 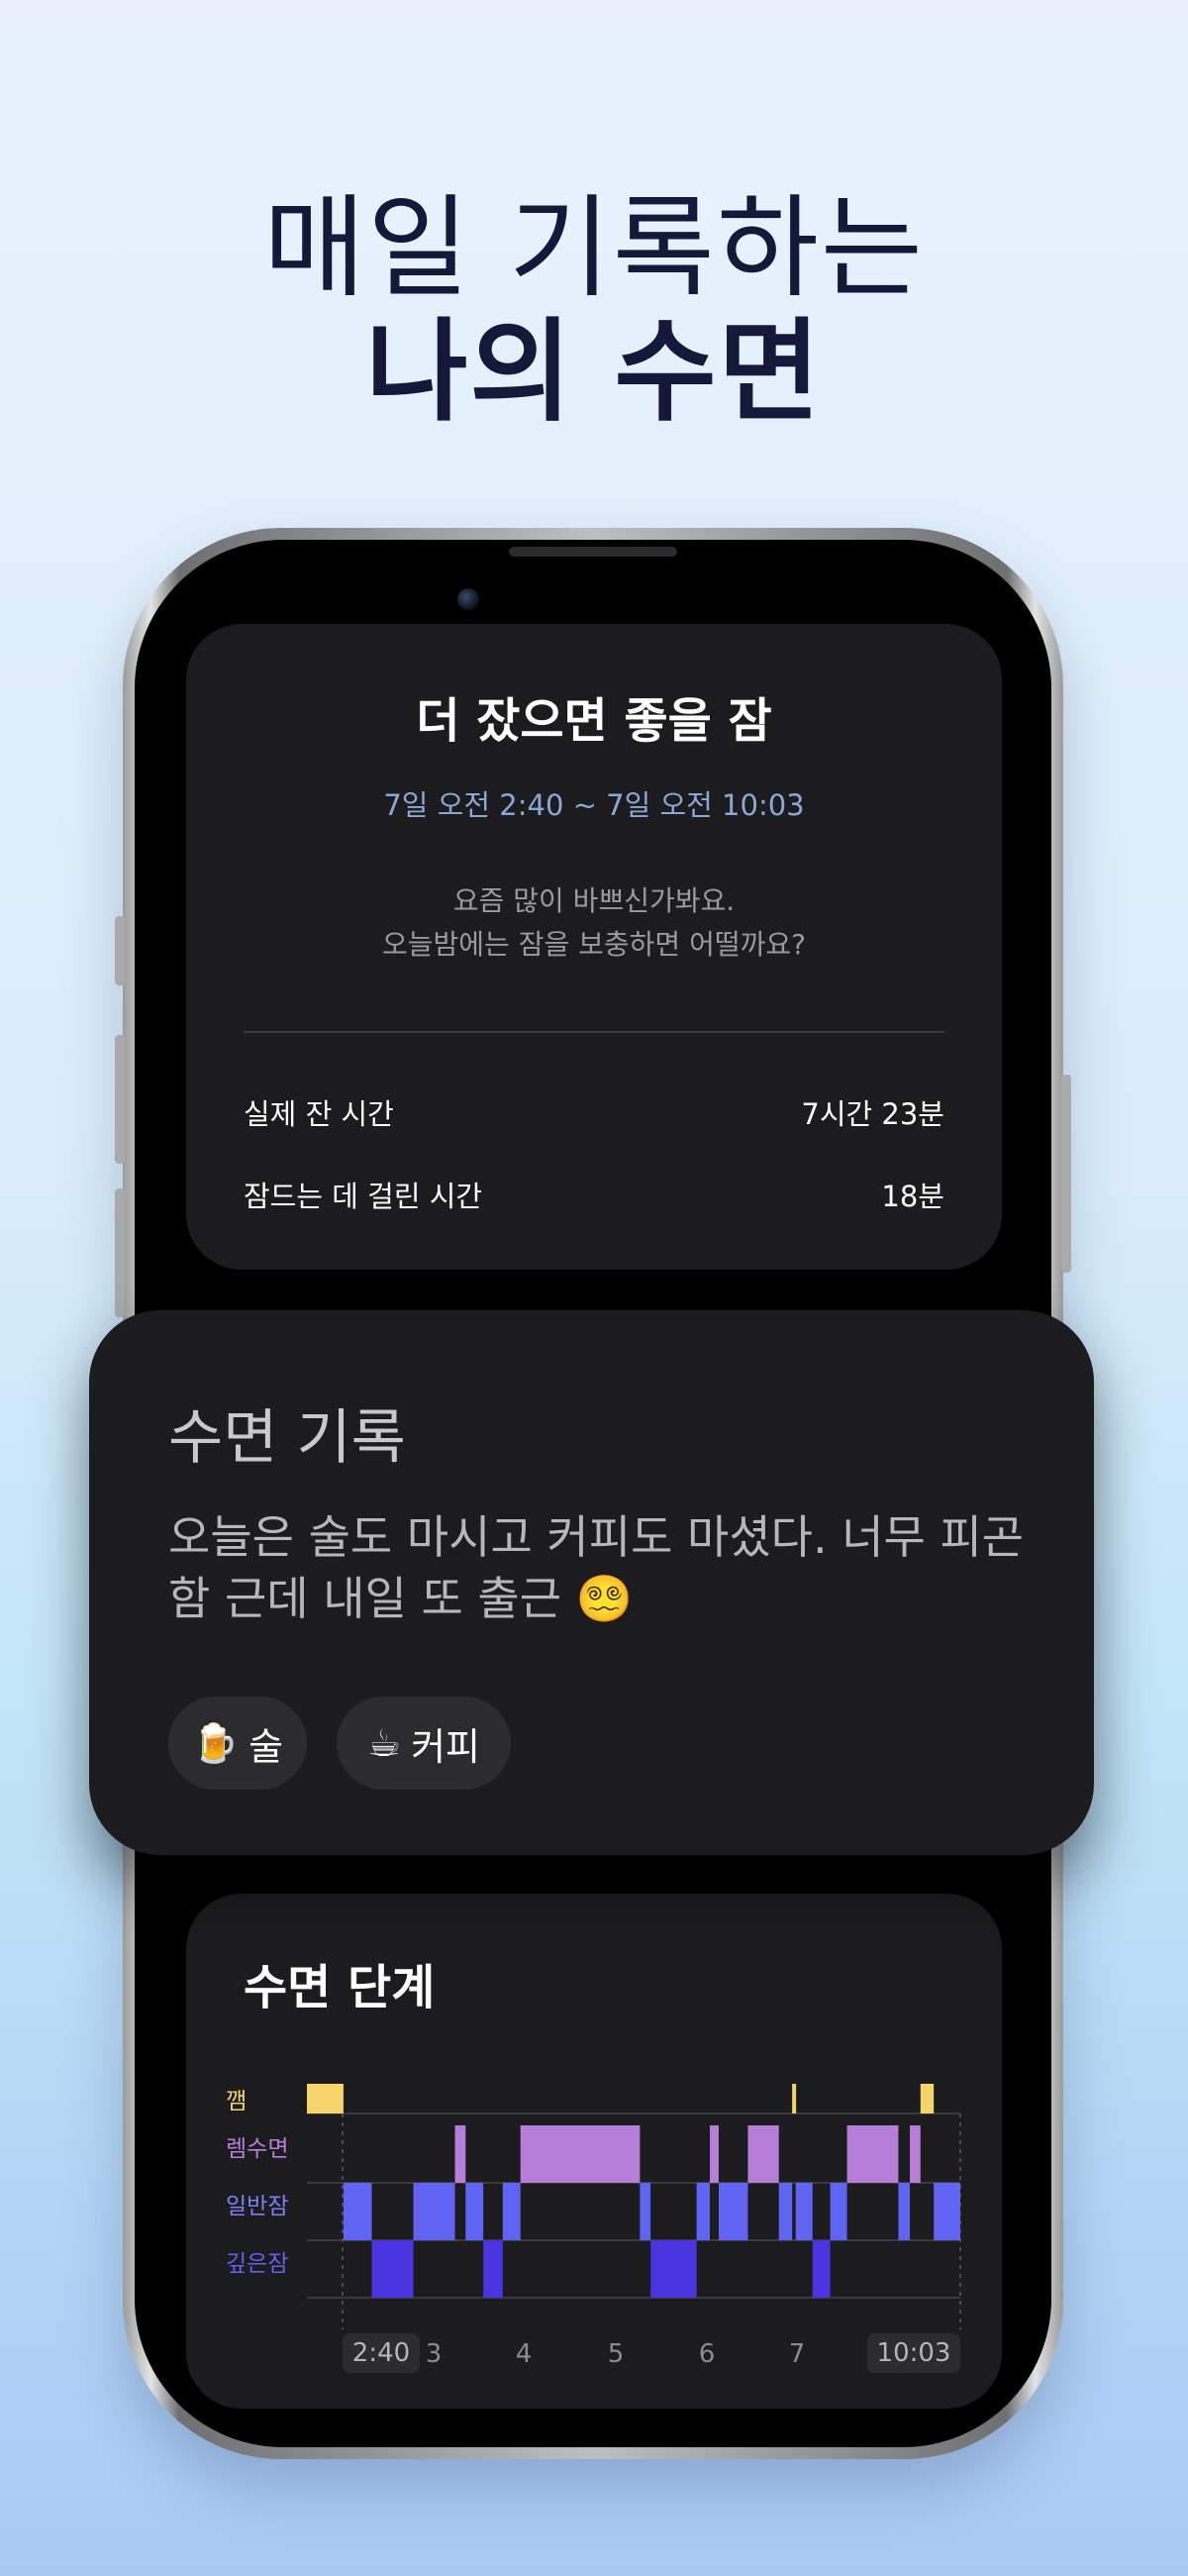 I want to click on hour-tick: 4, so click(x=524, y=2354).